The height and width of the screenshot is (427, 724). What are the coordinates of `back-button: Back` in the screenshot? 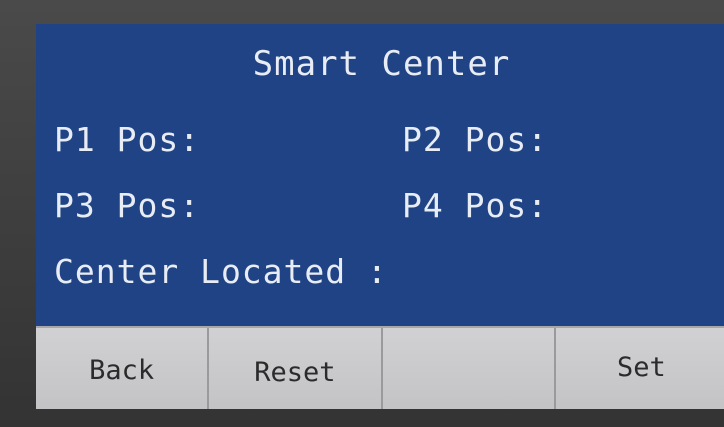 It's located at (123, 368).